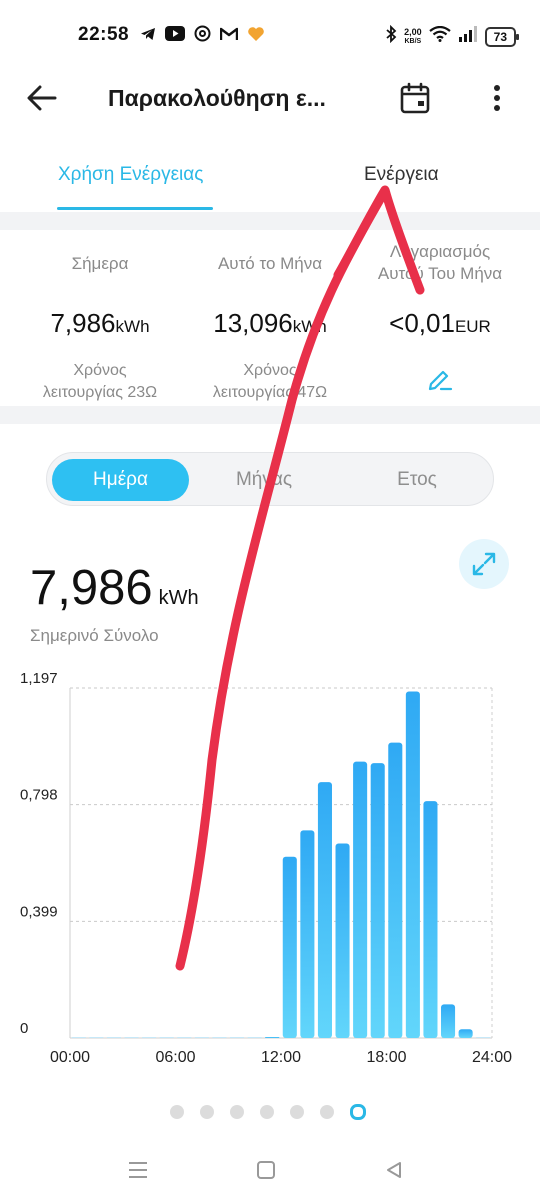 The height and width of the screenshot is (1200, 540). I want to click on back-nav-button, so click(394, 1170).